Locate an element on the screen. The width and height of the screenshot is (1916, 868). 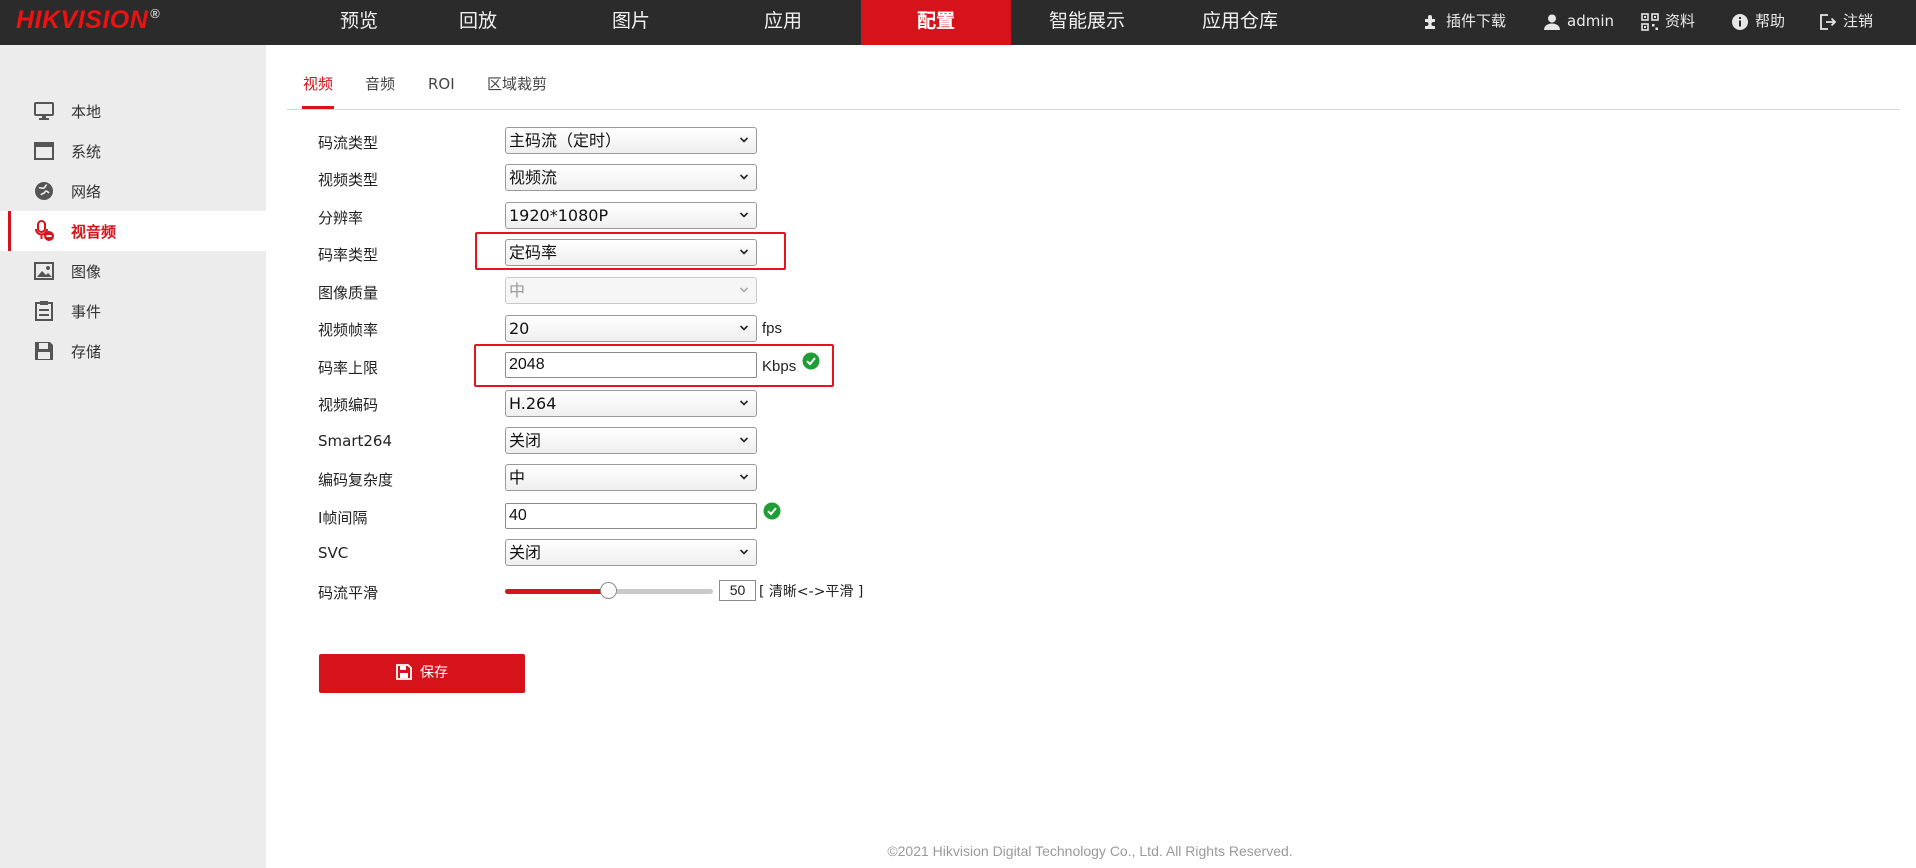
help-link: 帮助 is located at coordinates (1758, 22).